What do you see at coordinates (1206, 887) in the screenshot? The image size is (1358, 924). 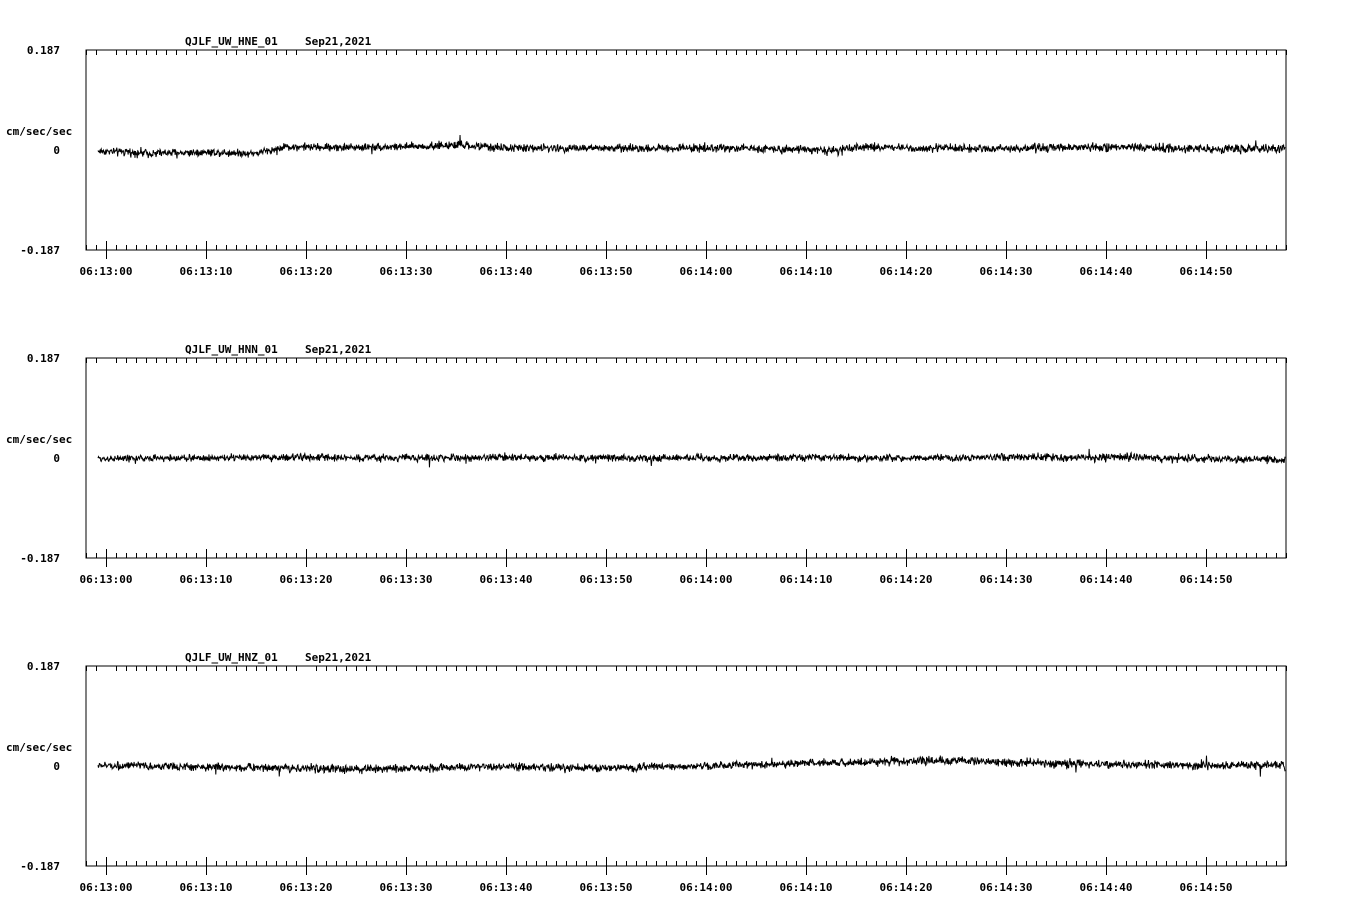 I see `panel-3-x-tick-label: 06:14:50` at bounding box center [1206, 887].